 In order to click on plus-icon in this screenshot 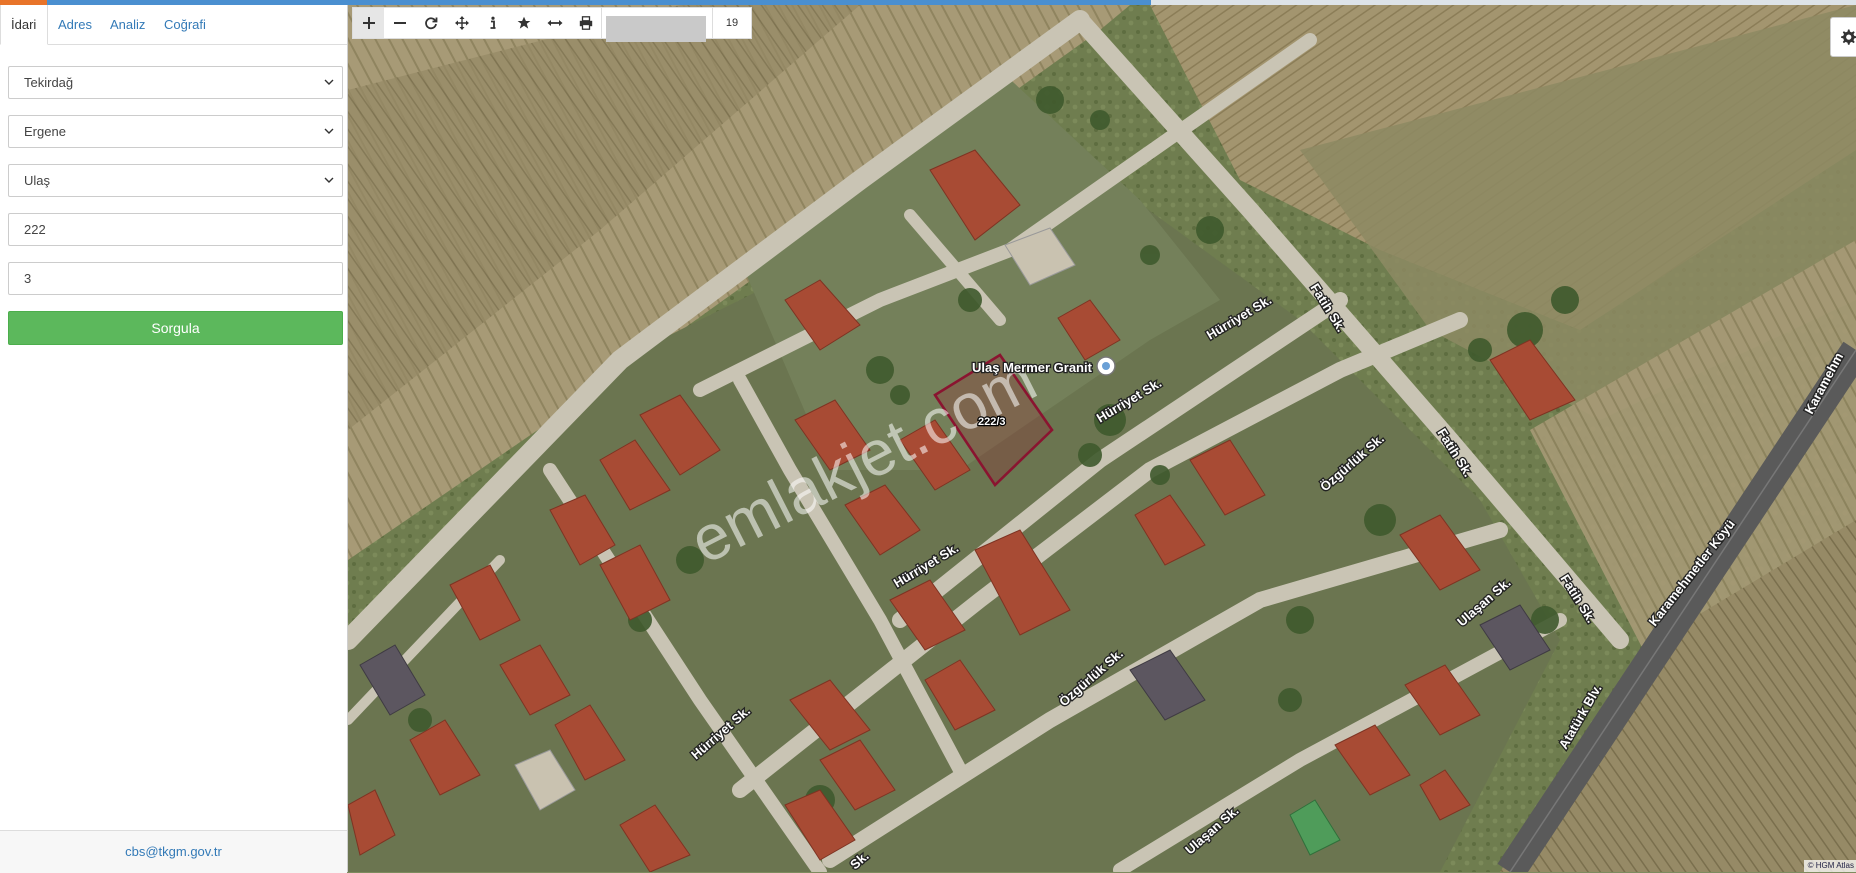, I will do `click(368, 23)`.